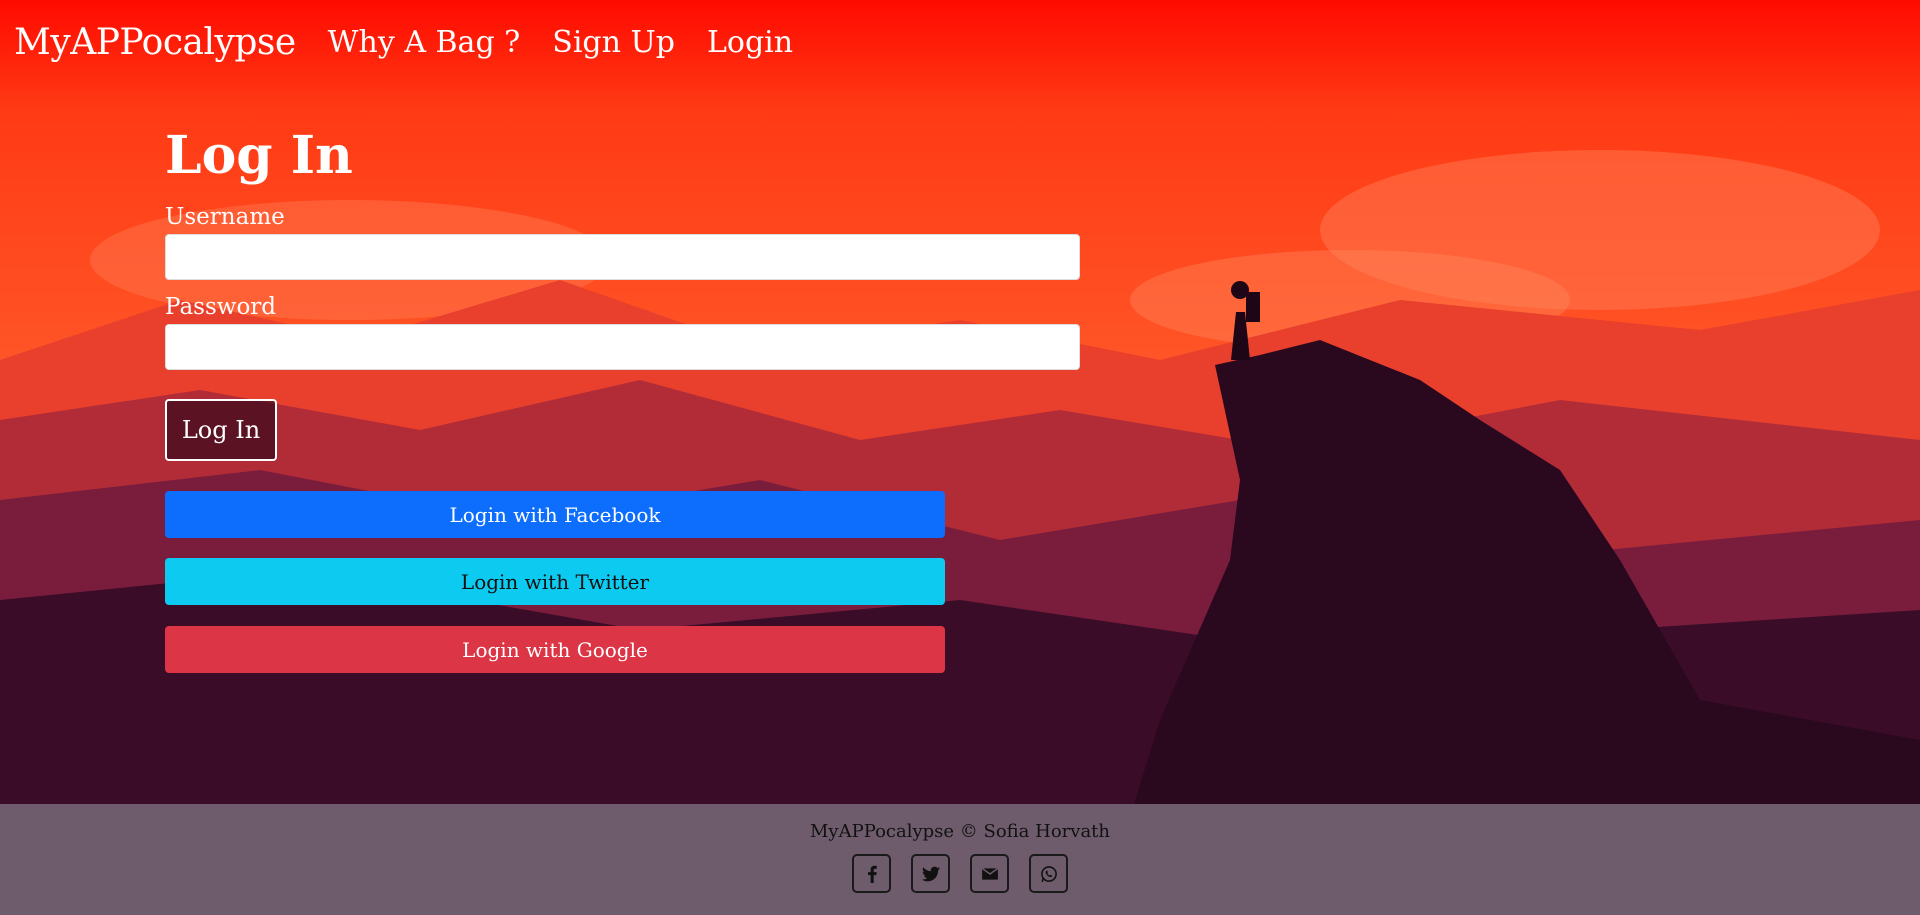 This screenshot has width=1920, height=915. I want to click on log-in-button: Log In, so click(221, 430).